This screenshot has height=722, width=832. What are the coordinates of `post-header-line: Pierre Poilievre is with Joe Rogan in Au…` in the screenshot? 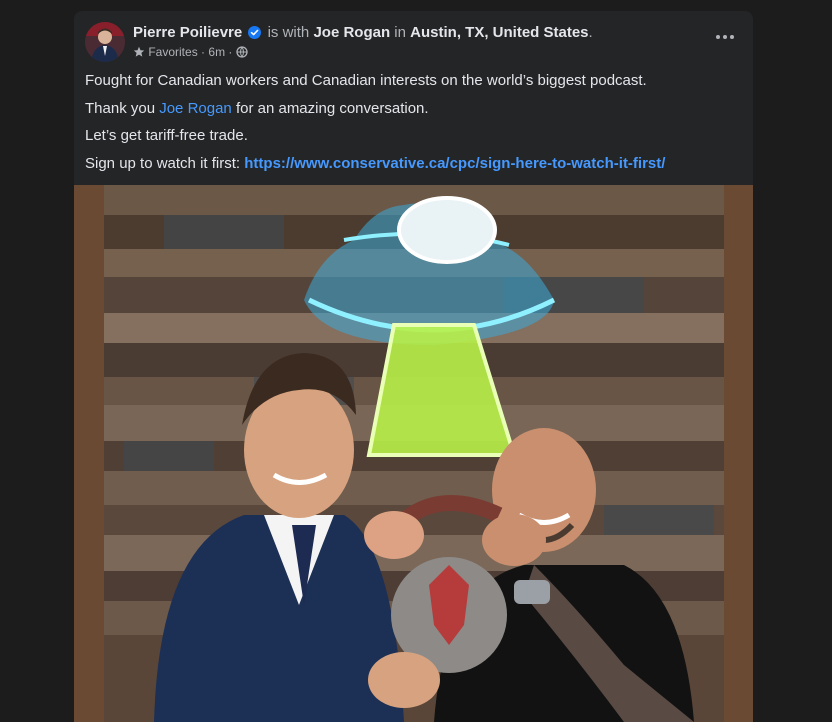 It's located at (363, 33).